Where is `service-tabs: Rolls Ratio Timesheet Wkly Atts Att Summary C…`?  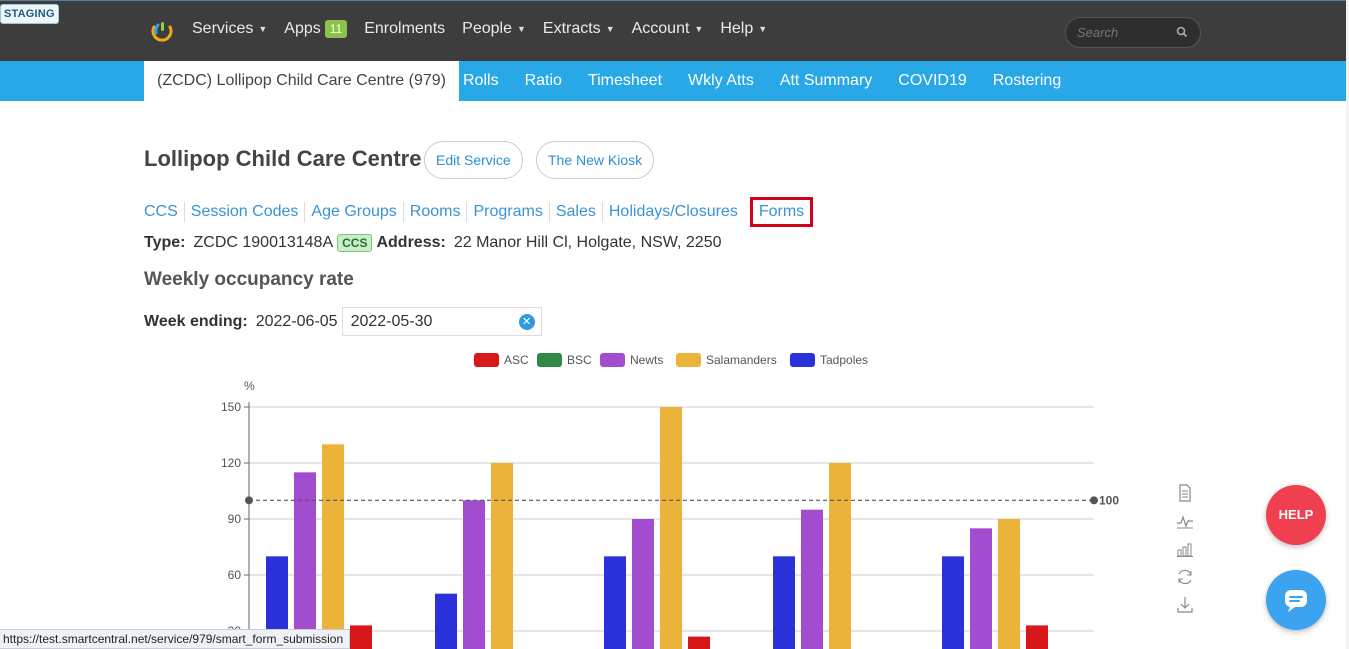
service-tabs: Rolls Ratio Timesheet Wkly Atts Att Summary C… is located at coordinates (762, 81).